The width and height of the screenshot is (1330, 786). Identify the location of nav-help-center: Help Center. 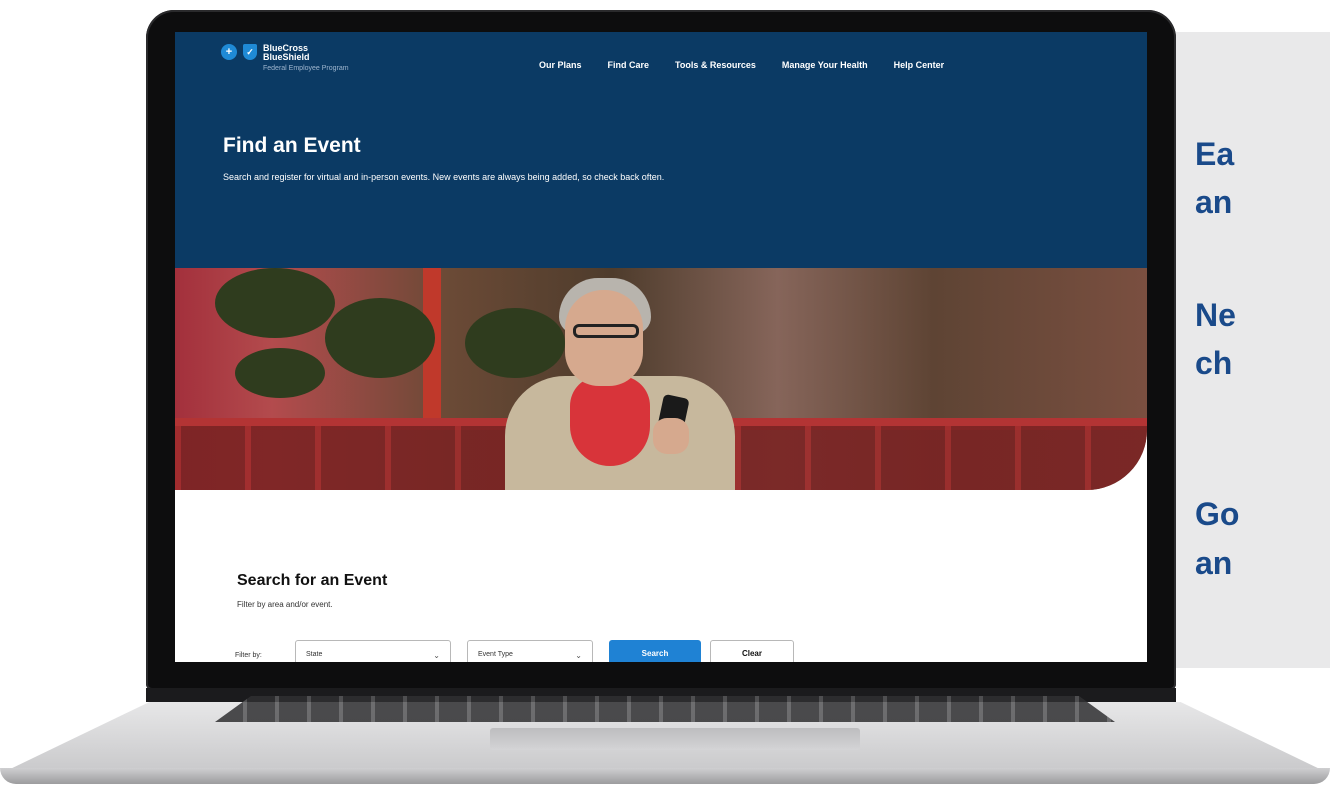
(919, 65).